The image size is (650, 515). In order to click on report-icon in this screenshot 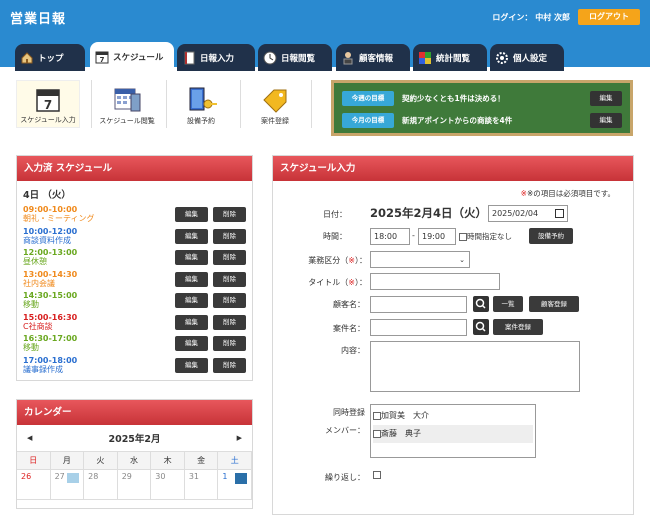, I will do `click(73, 478)`.